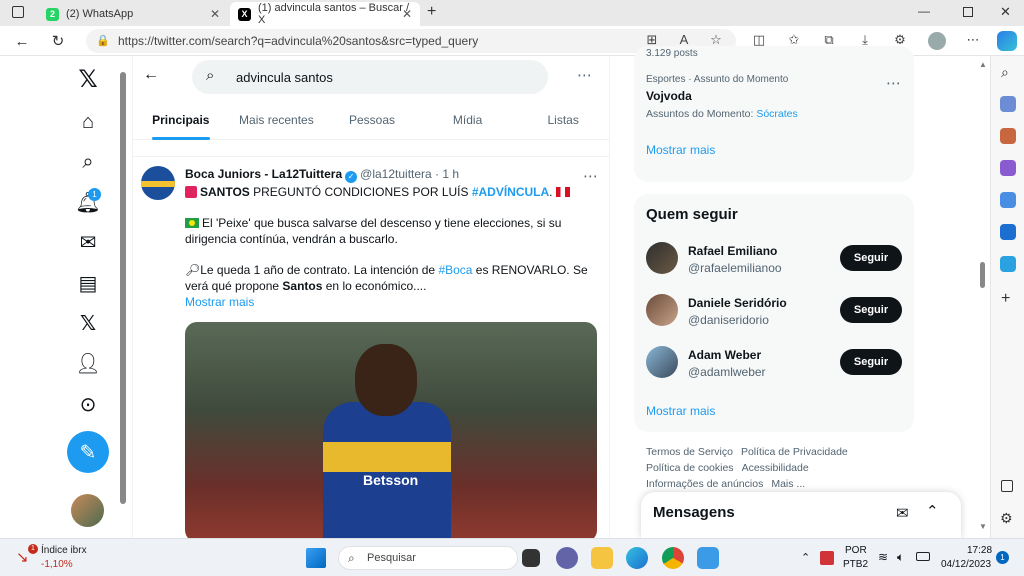 The image size is (1024, 576). What do you see at coordinates (1008, 168) in the screenshot?
I see `games-icon` at bounding box center [1008, 168].